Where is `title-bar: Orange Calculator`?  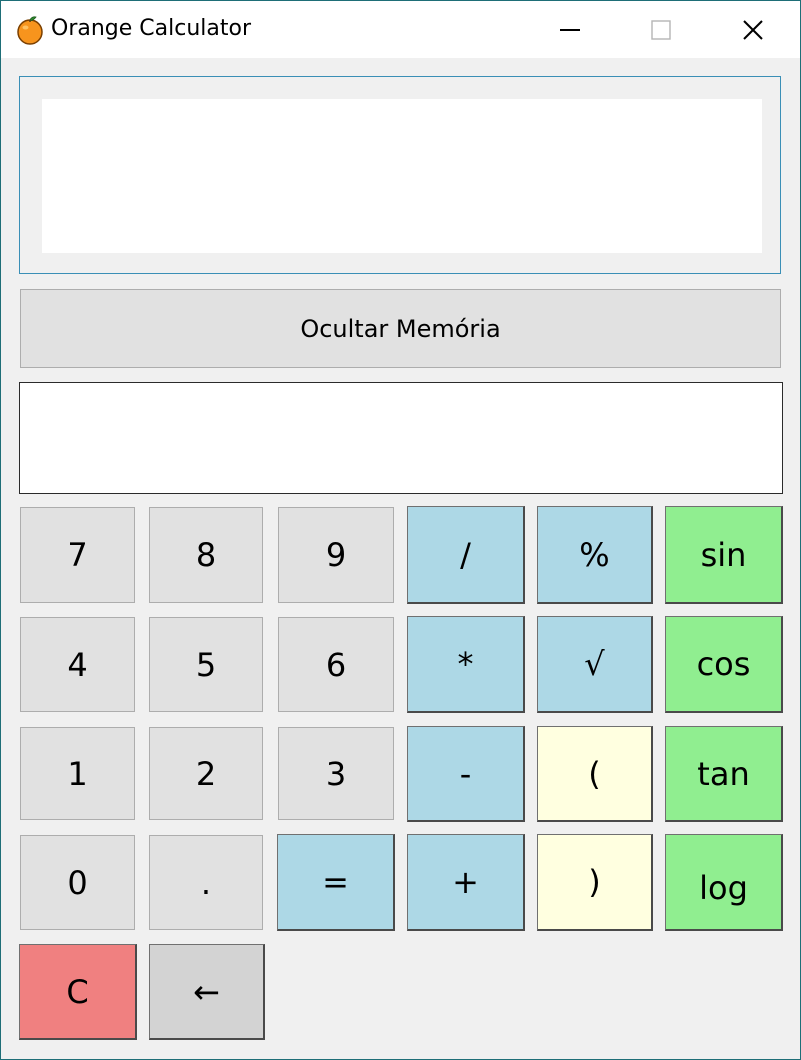 title-bar: Orange Calculator is located at coordinates (400, 29).